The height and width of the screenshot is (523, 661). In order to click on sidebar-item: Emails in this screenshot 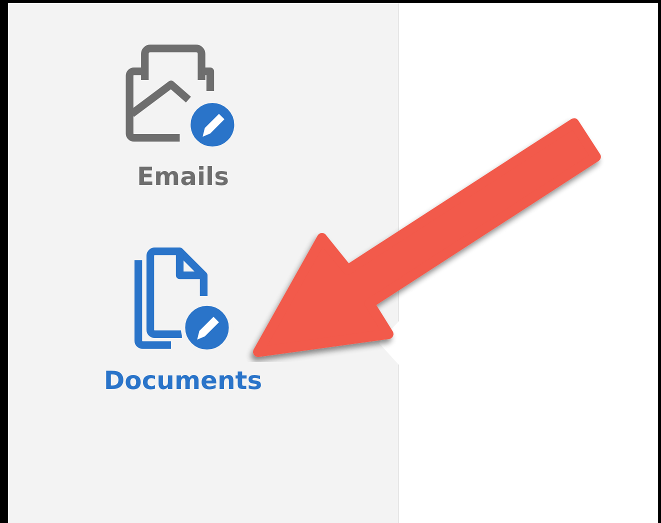, I will do `click(183, 117)`.